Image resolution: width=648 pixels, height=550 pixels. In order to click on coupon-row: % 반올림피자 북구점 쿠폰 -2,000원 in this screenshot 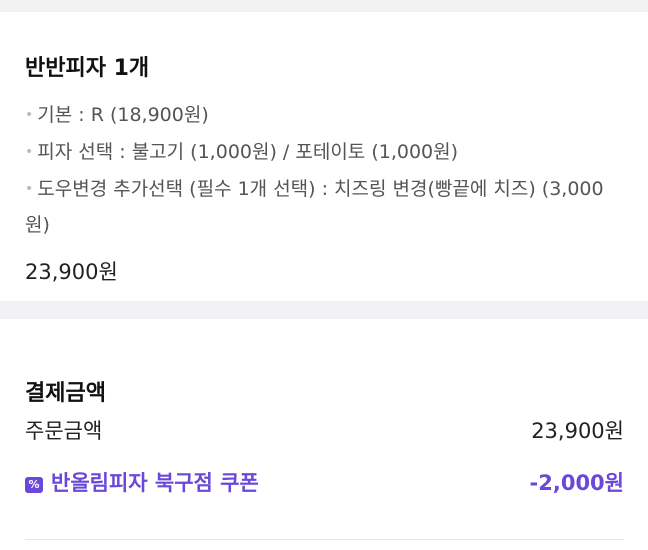, I will do `click(324, 483)`.